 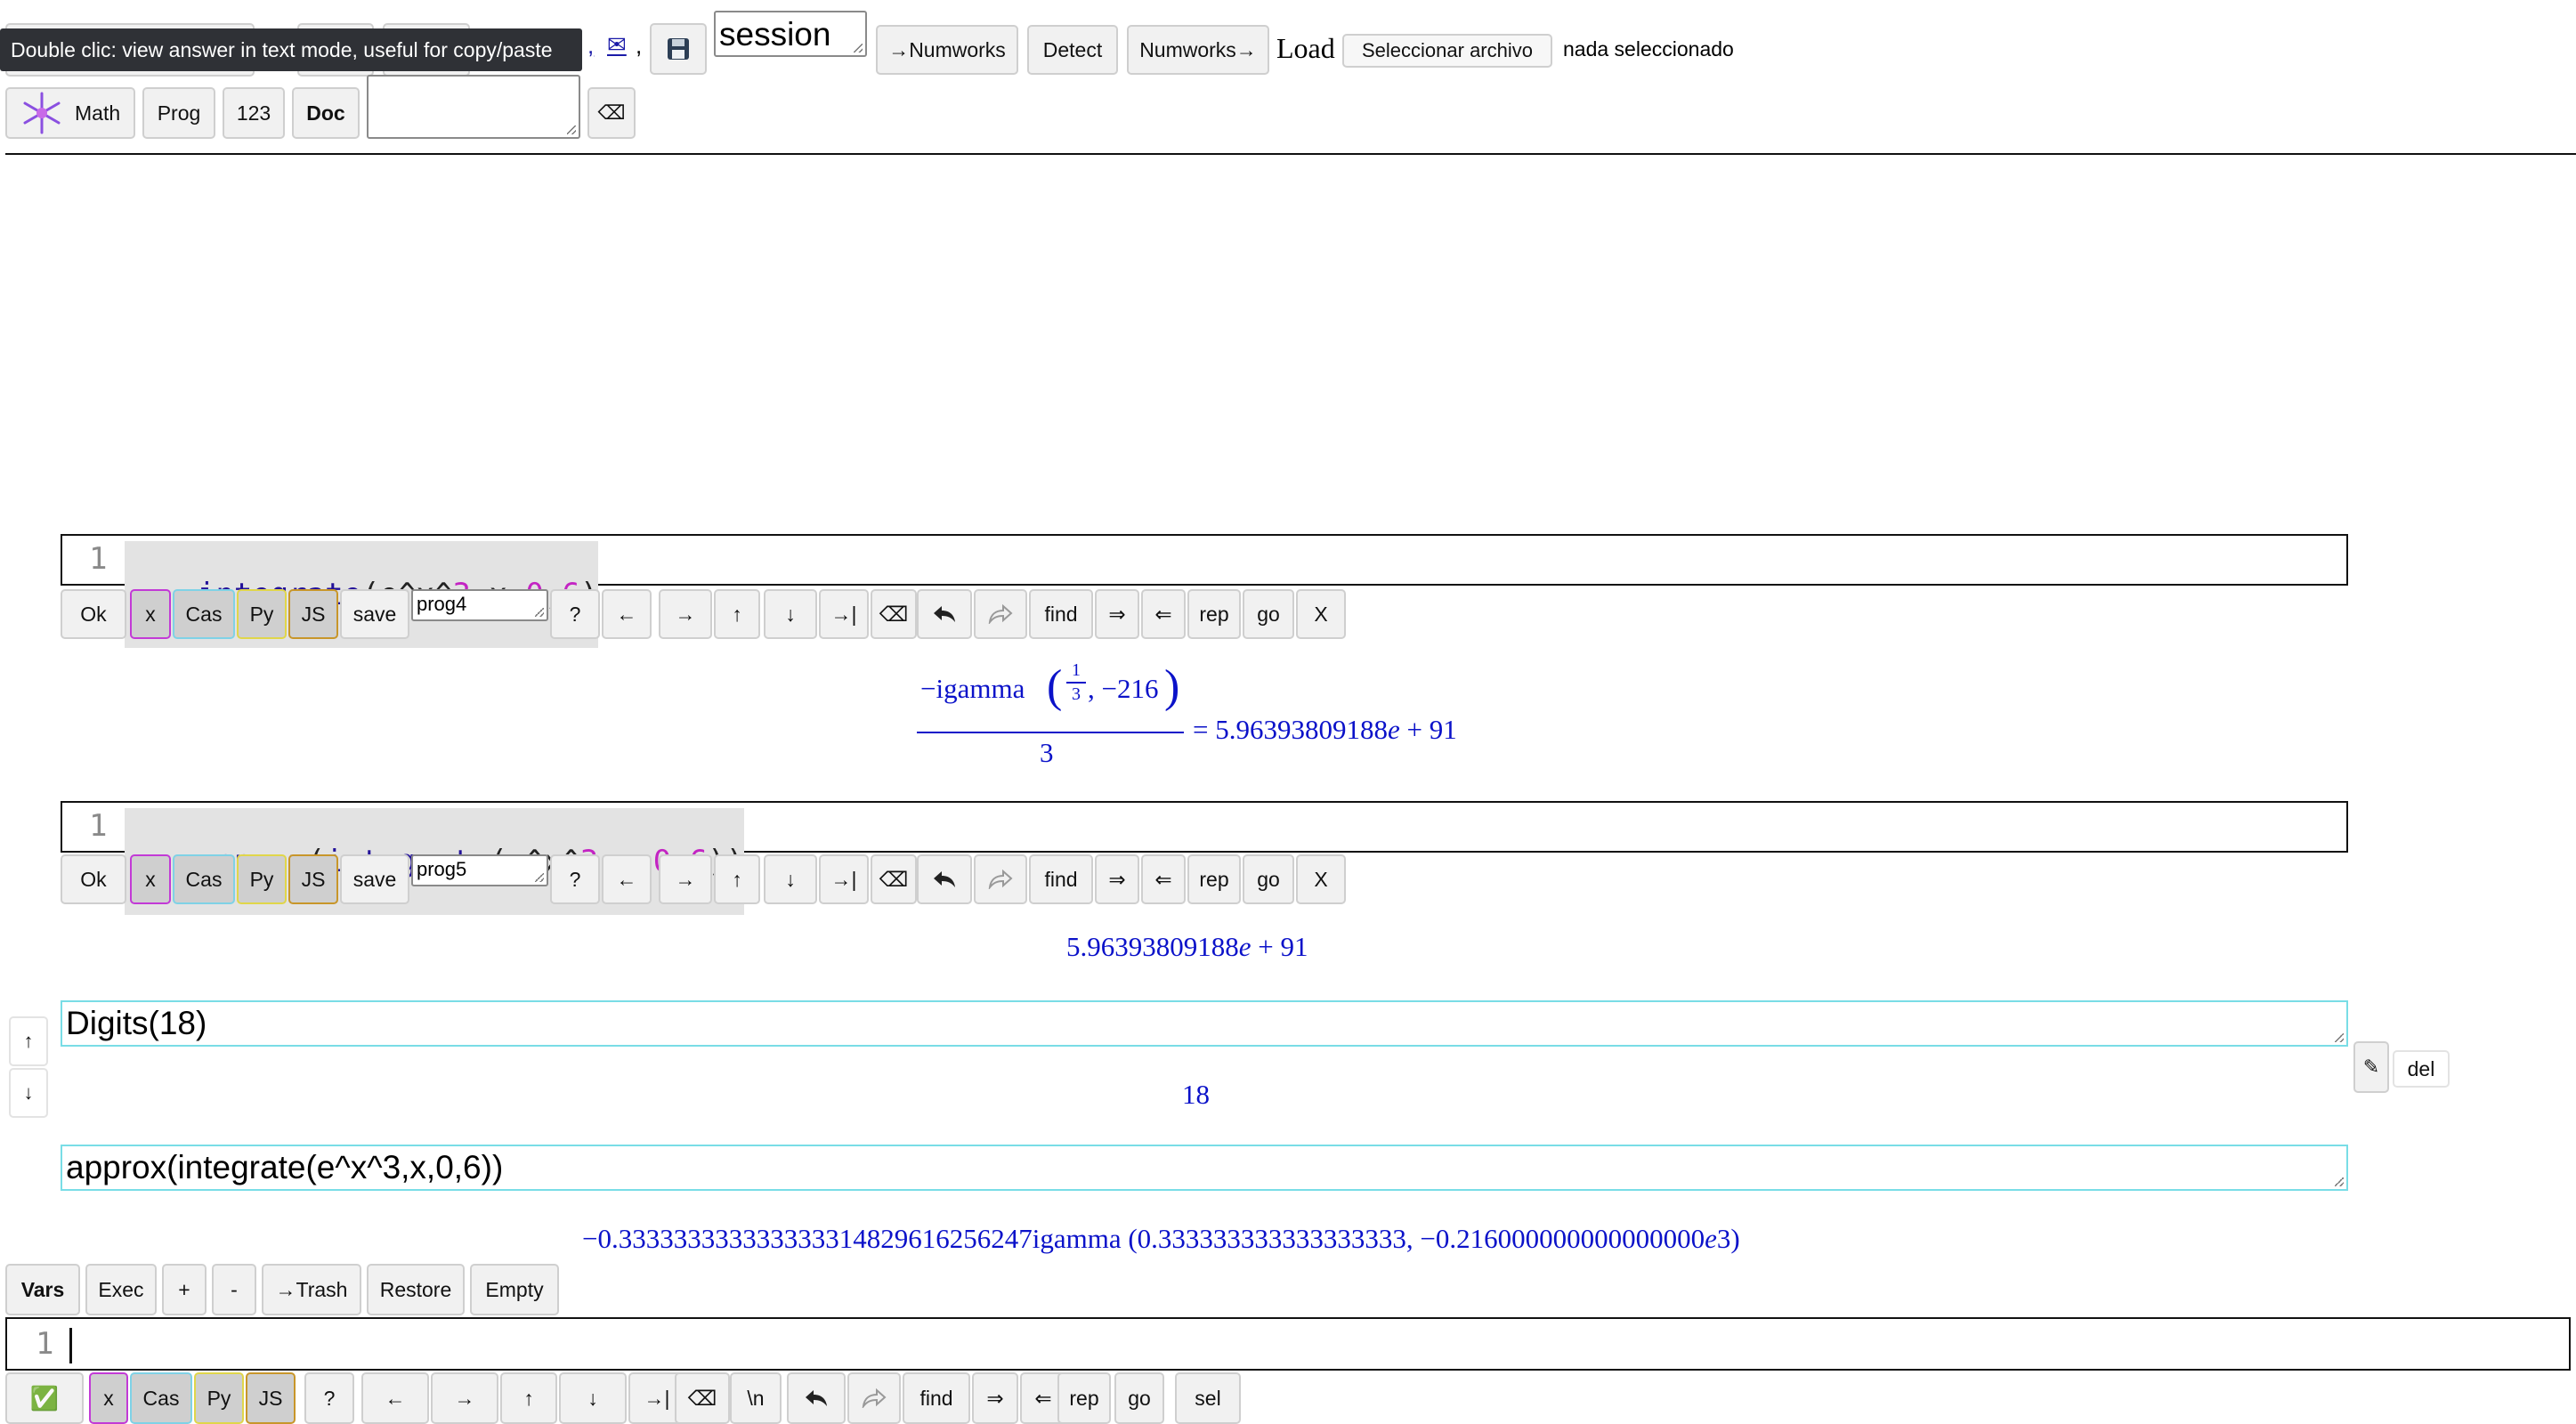 What do you see at coordinates (29, 1041) in the screenshot?
I see `move-up-button: ↑` at bounding box center [29, 1041].